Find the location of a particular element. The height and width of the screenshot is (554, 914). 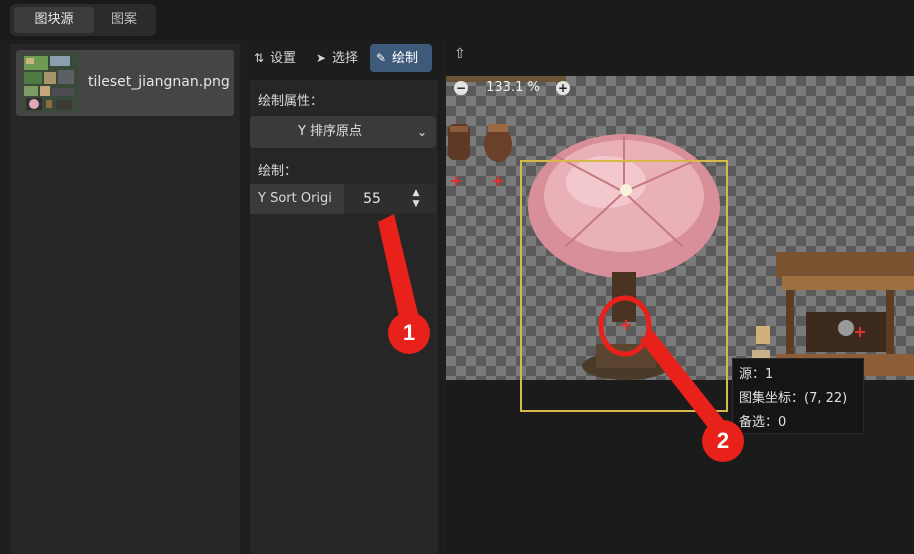

annotation-badge-1: 1 is located at coordinates (409, 333).